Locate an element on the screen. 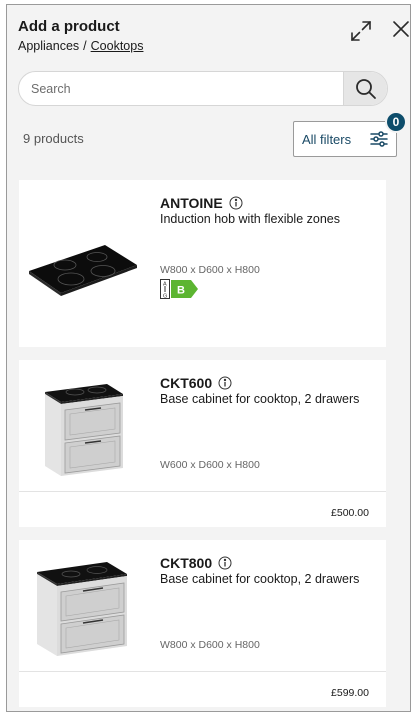 This screenshot has width=415, height=716. product-name: CKT800 is located at coordinates (196, 563).